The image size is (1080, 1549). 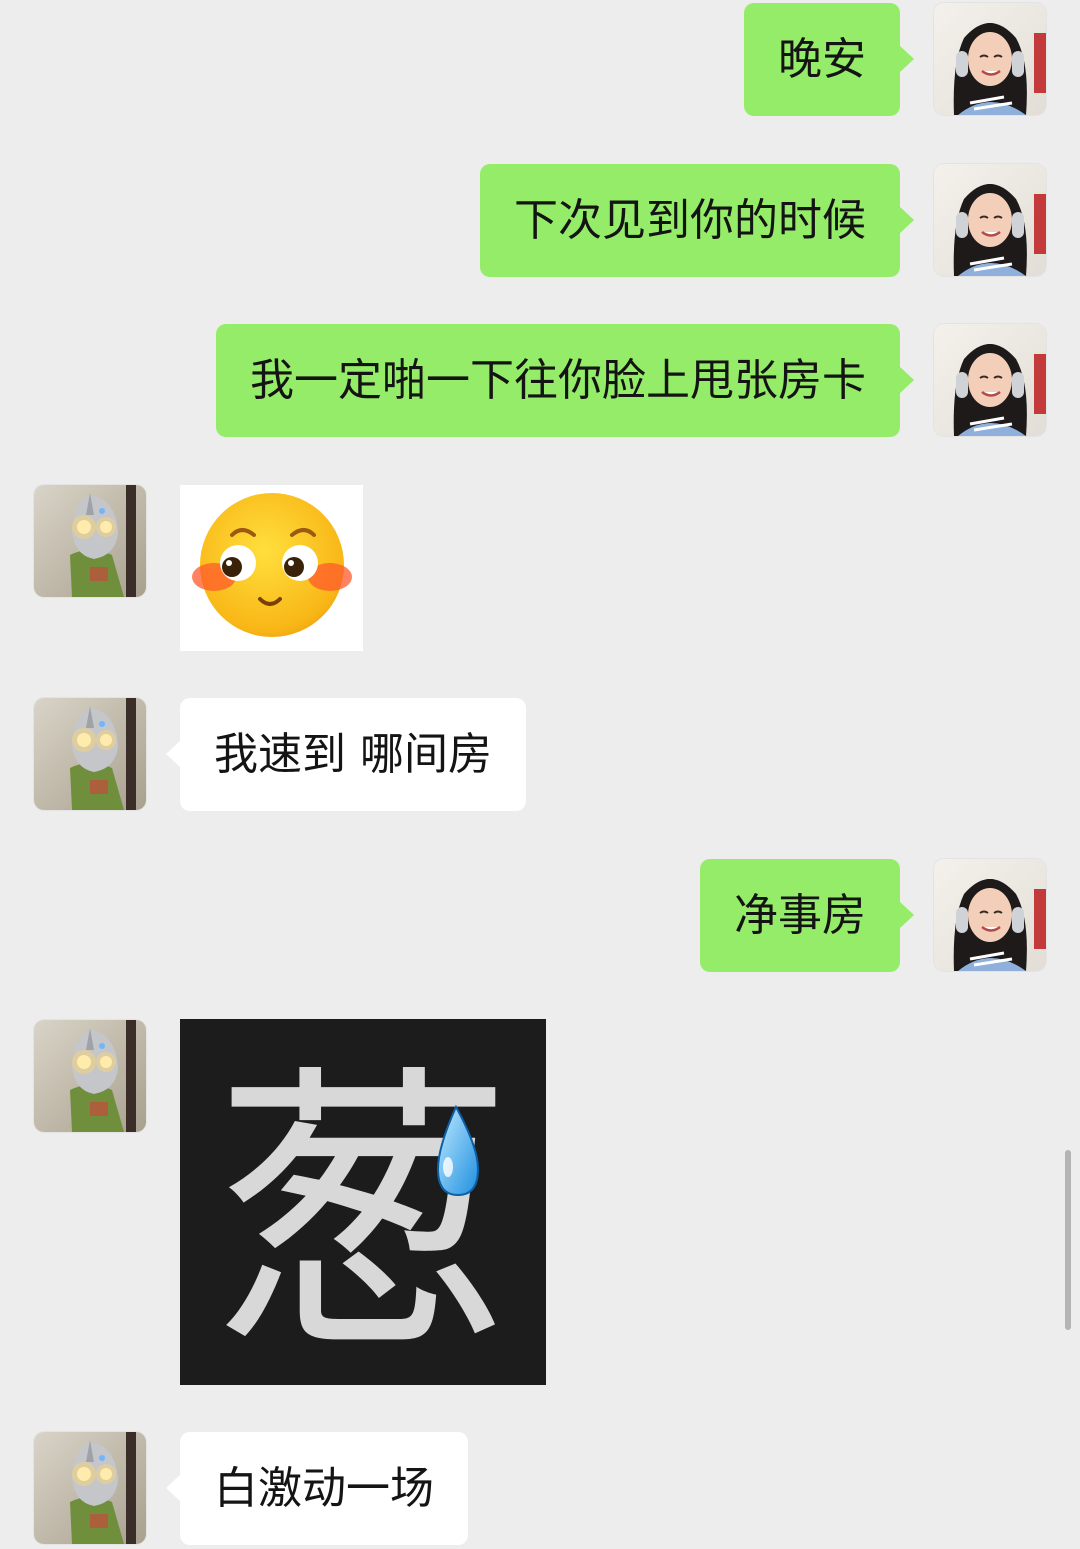 I want to click on sticker-message, so click(x=271, y=568).